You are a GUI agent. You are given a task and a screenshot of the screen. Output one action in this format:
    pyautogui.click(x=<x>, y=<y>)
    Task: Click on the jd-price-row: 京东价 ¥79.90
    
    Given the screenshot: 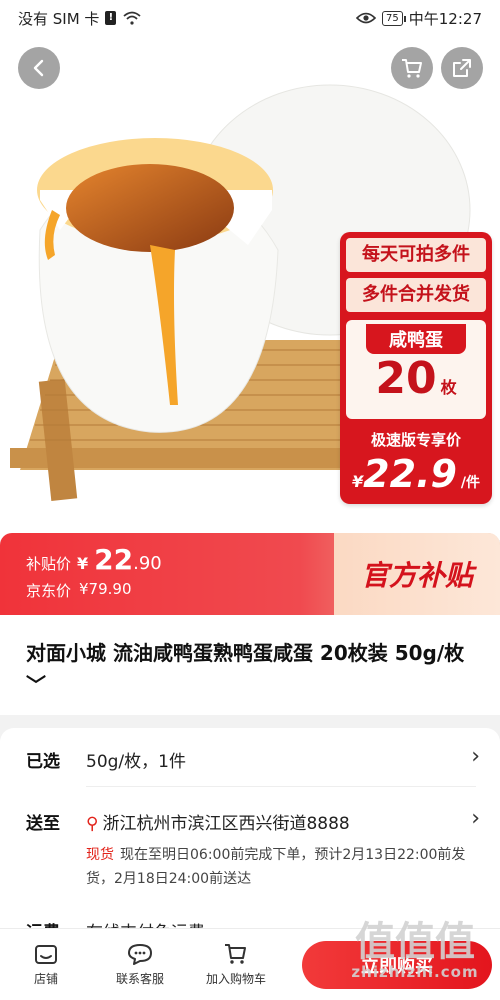 What is the action you would take?
    pyautogui.click(x=94, y=590)
    